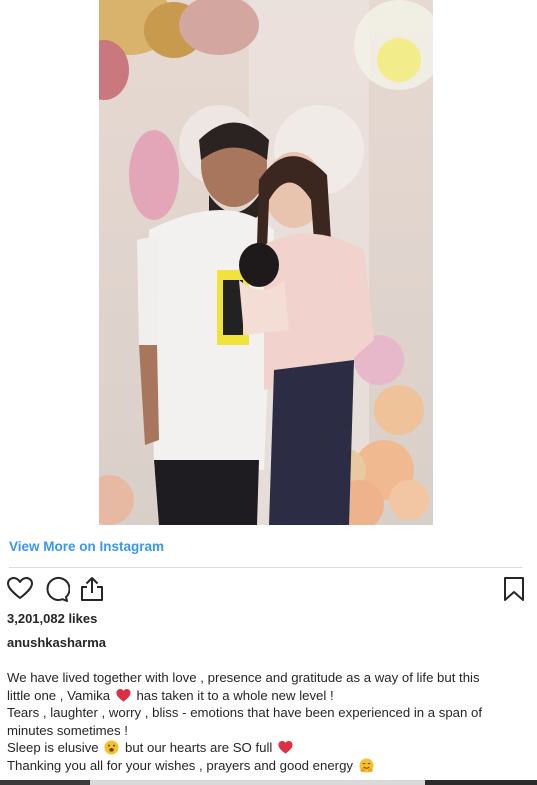  What do you see at coordinates (266, 589) in the screenshot?
I see `action-bar` at bounding box center [266, 589].